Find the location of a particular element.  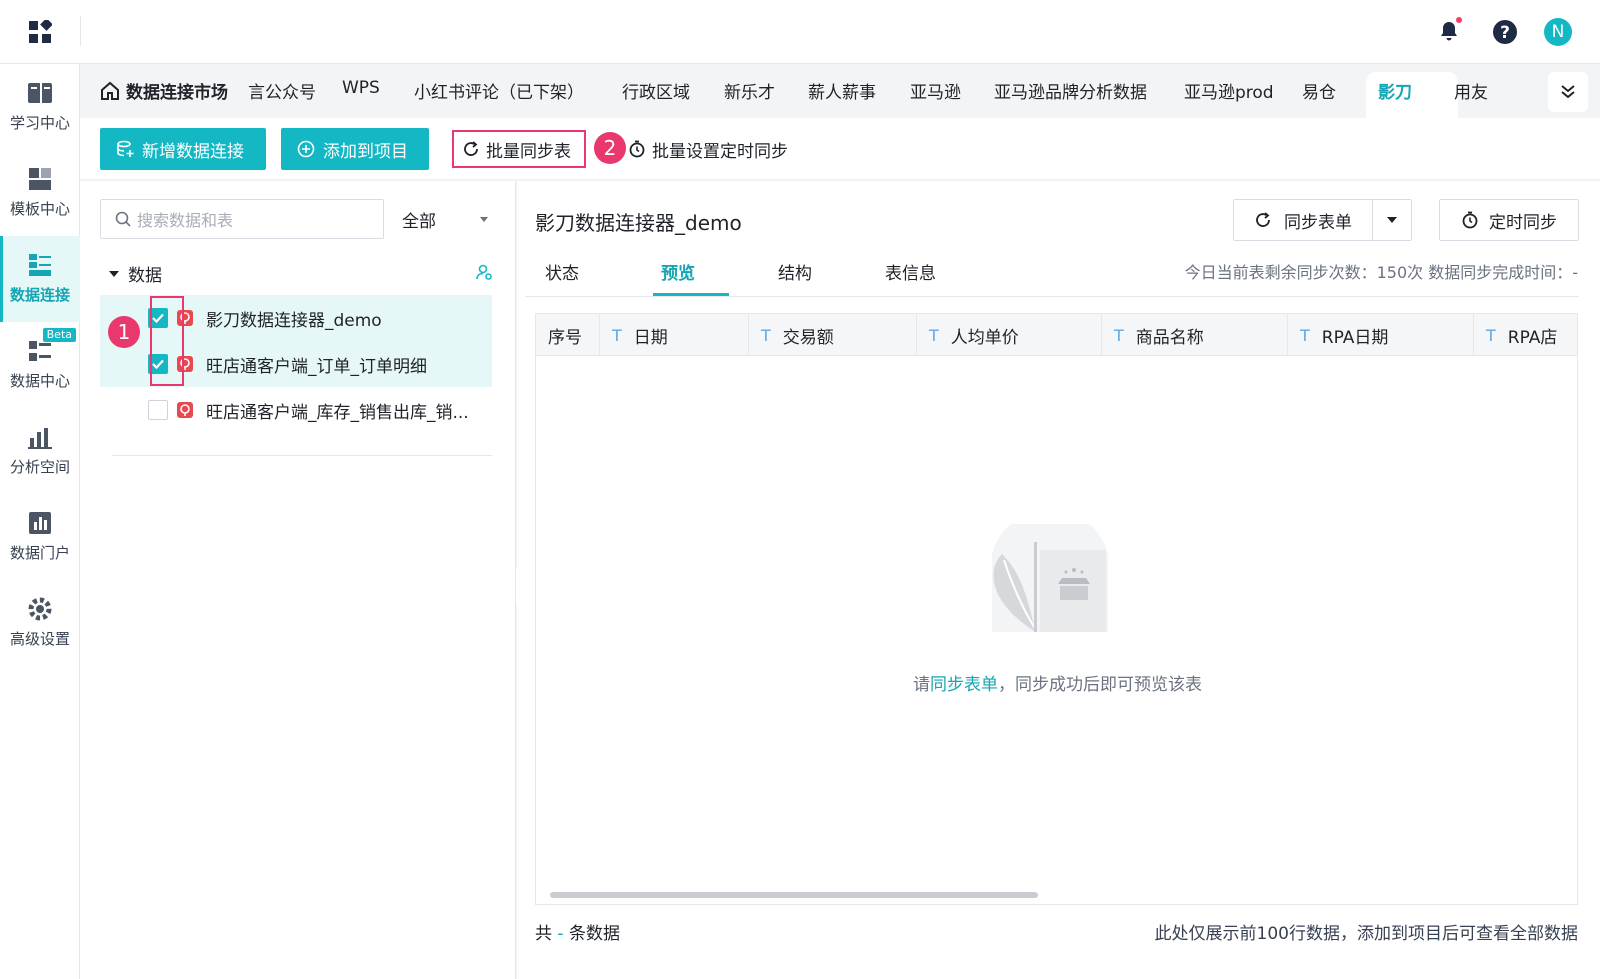

notification-button is located at coordinates (1449, 32).